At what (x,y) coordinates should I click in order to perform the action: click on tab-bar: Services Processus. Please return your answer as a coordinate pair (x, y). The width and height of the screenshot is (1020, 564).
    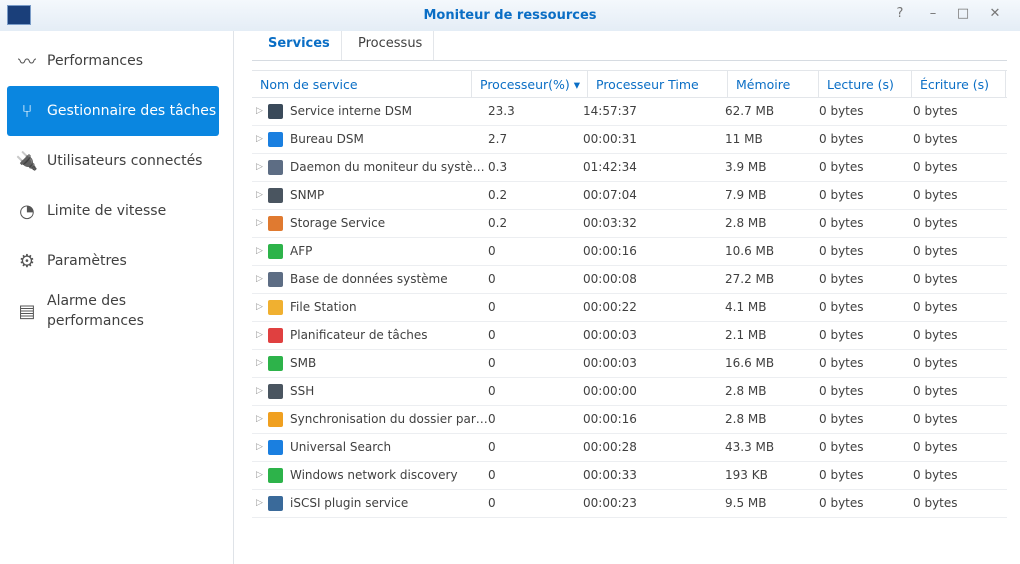
    Looking at the image, I should click on (629, 46).